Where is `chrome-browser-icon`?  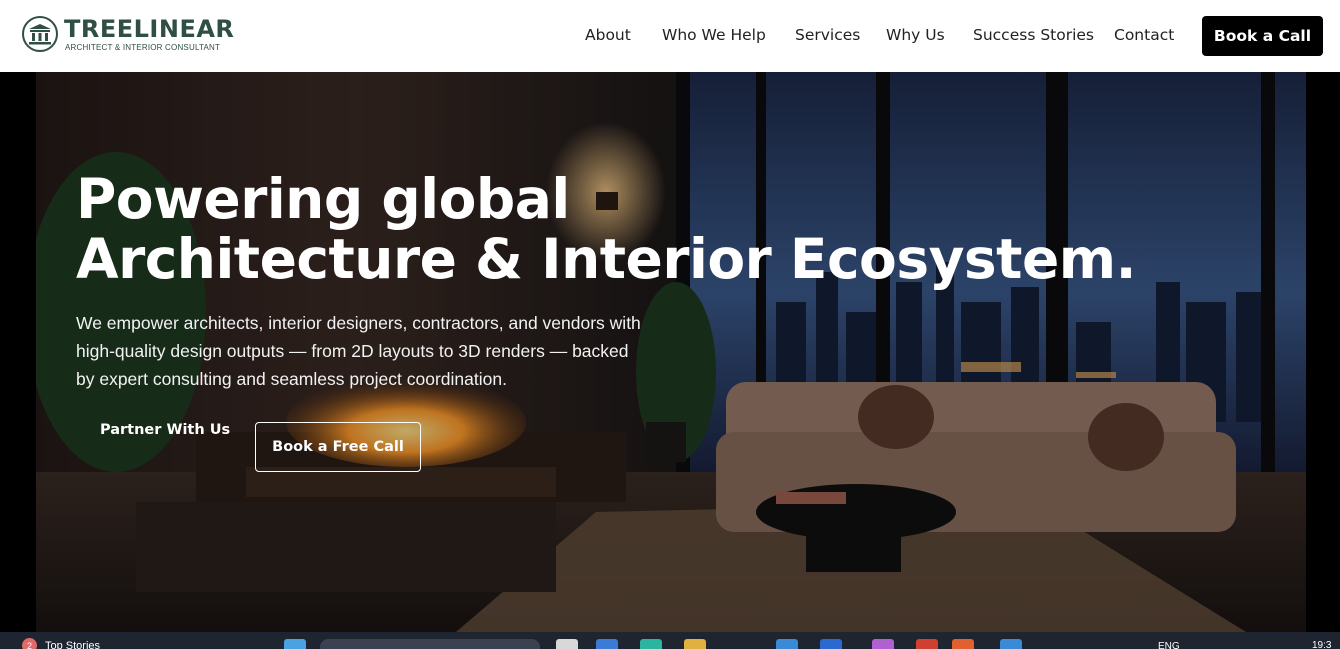
chrome-browser-icon is located at coordinates (963, 644).